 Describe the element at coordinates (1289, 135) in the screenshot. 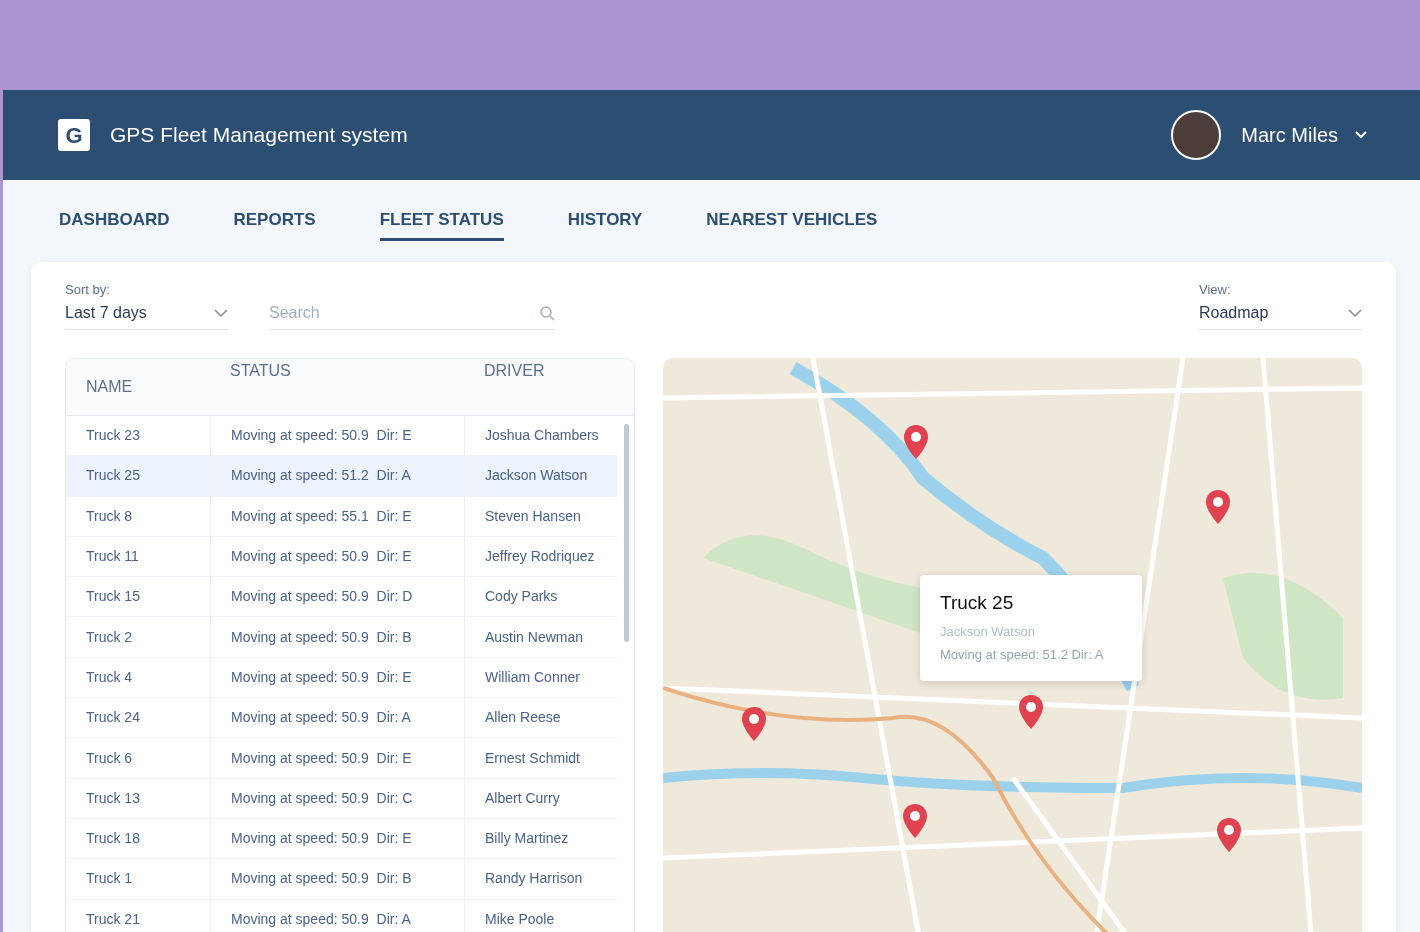

I see `user-name: Marc Miles` at that location.